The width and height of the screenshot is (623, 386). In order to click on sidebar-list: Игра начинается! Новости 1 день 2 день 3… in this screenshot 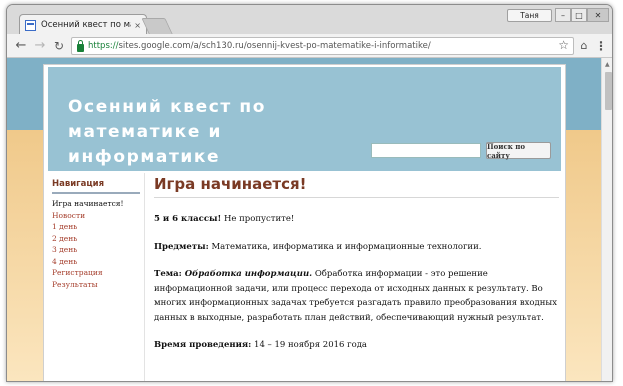, I will do `click(96, 244)`.